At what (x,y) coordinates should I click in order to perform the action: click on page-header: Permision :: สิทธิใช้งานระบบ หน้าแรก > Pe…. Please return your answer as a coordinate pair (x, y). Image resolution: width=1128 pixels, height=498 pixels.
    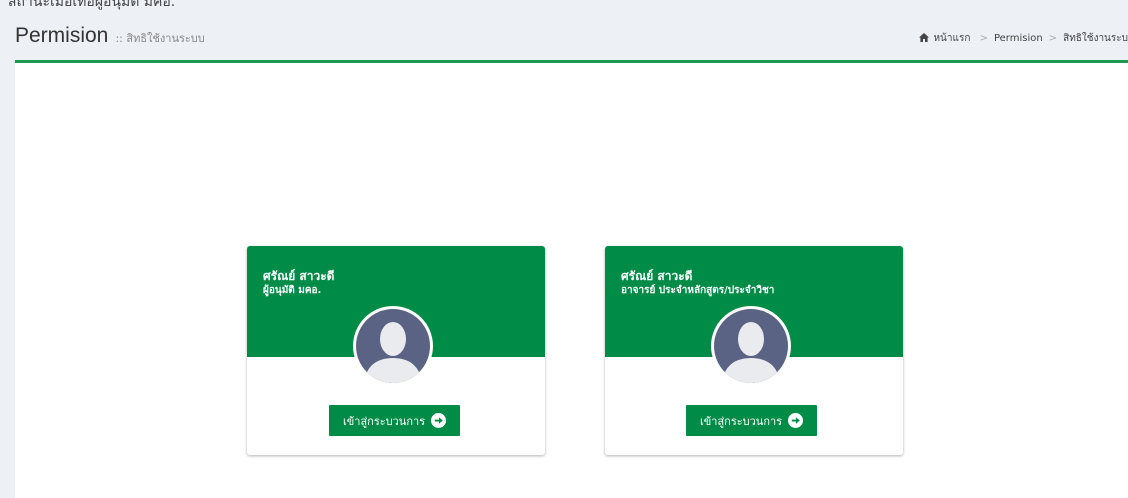
    Looking at the image, I should click on (568, 39).